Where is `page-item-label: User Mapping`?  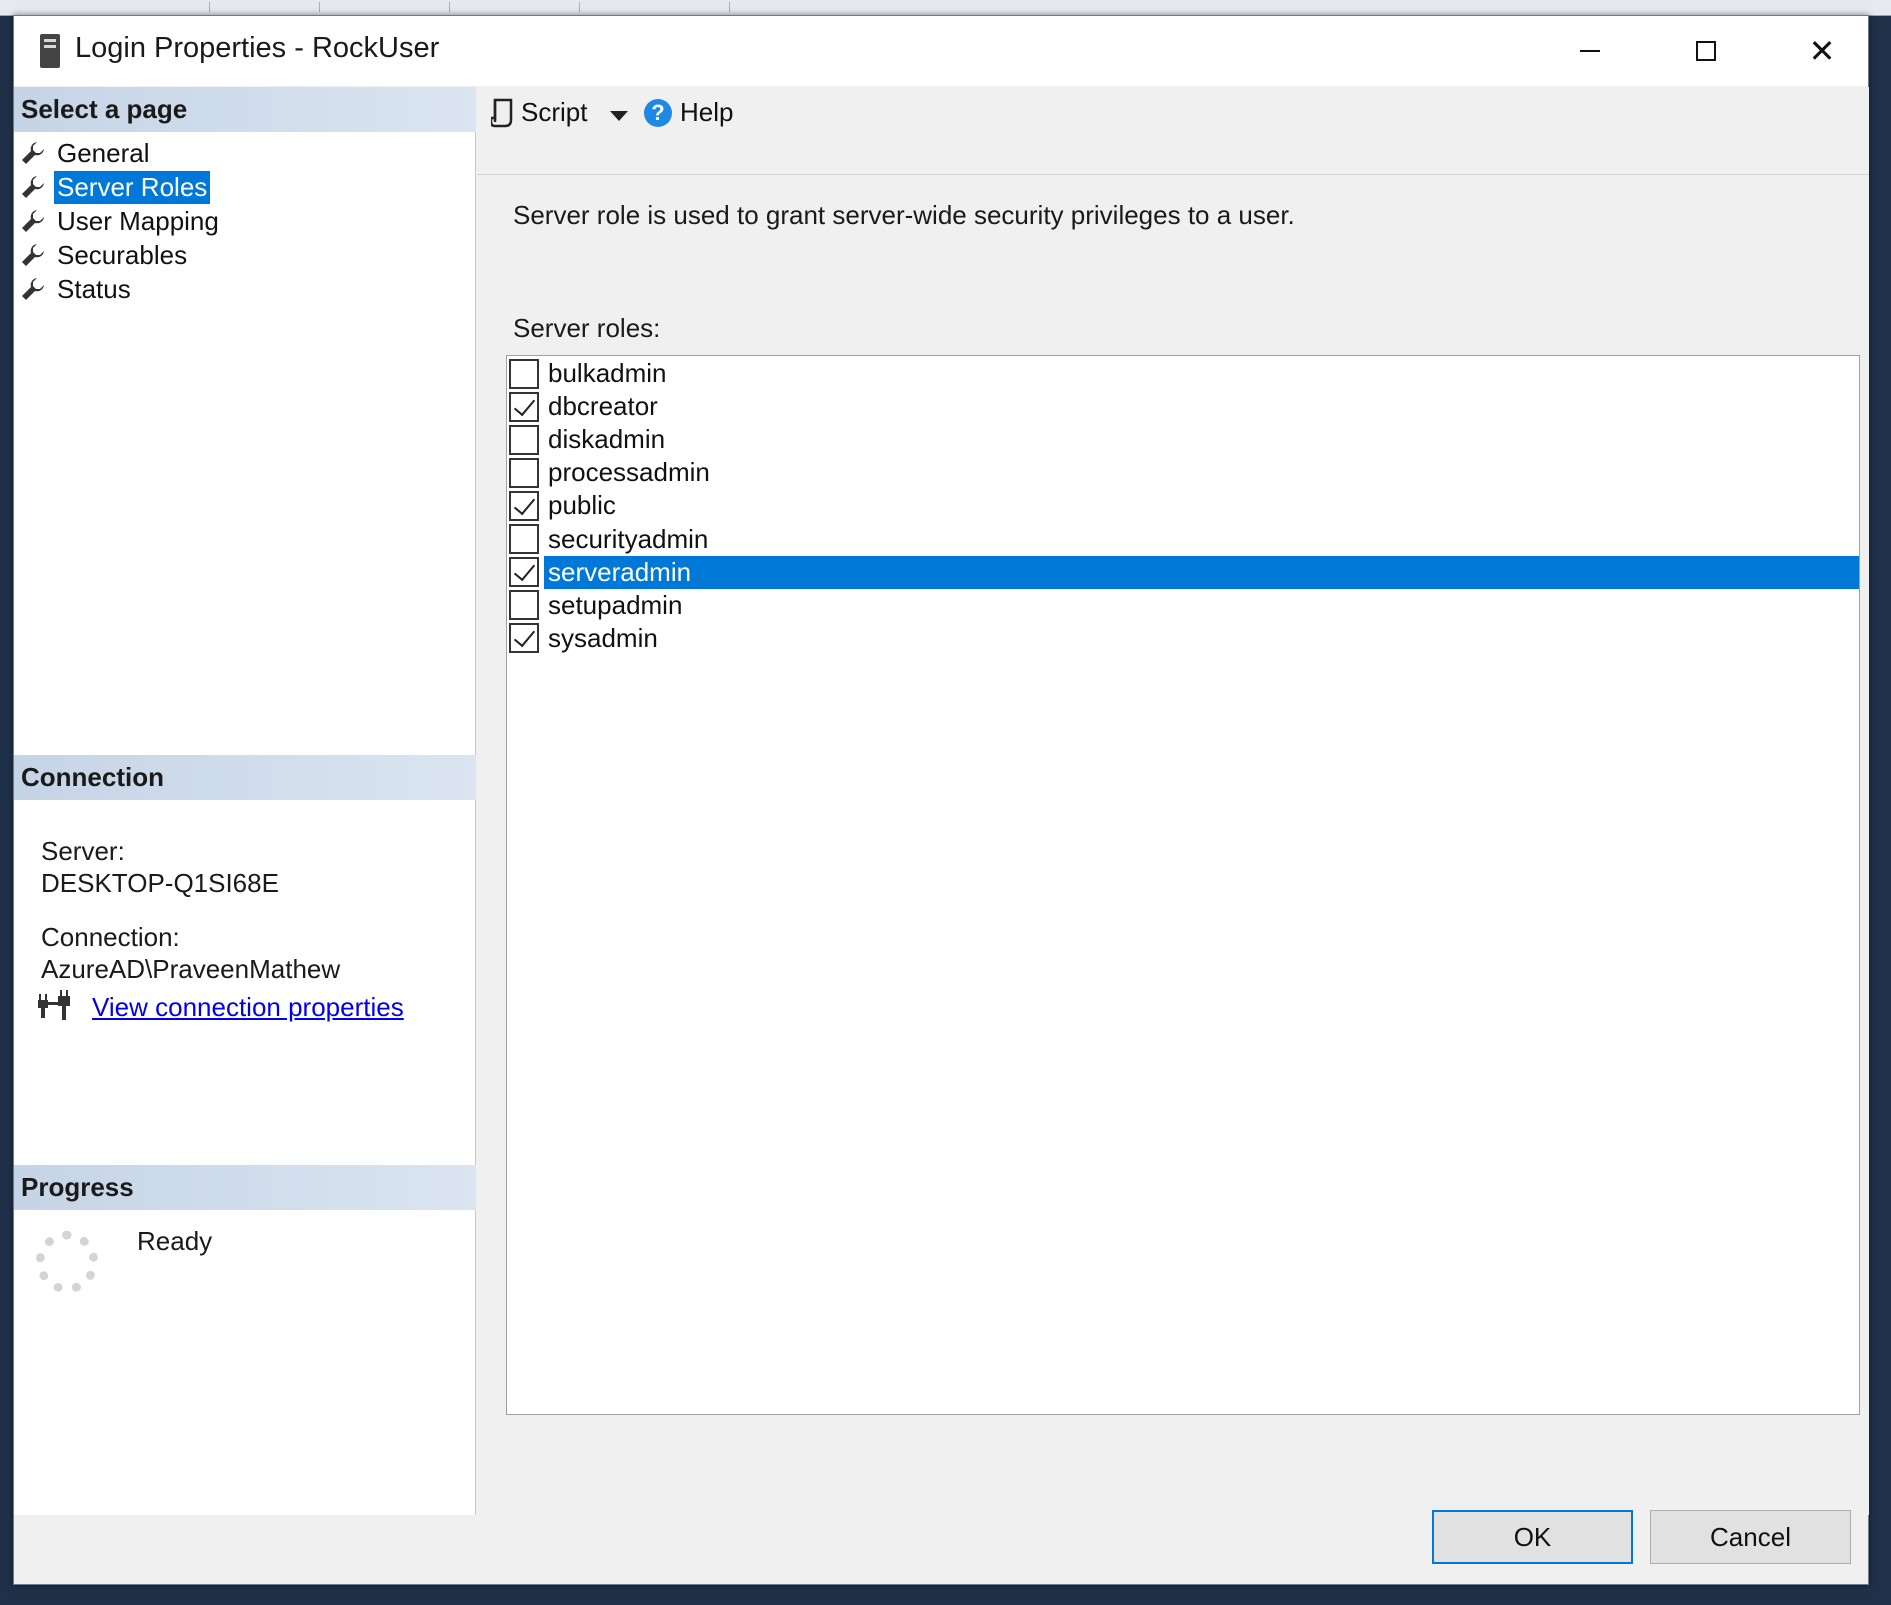 page-item-label: User Mapping is located at coordinates (138, 220).